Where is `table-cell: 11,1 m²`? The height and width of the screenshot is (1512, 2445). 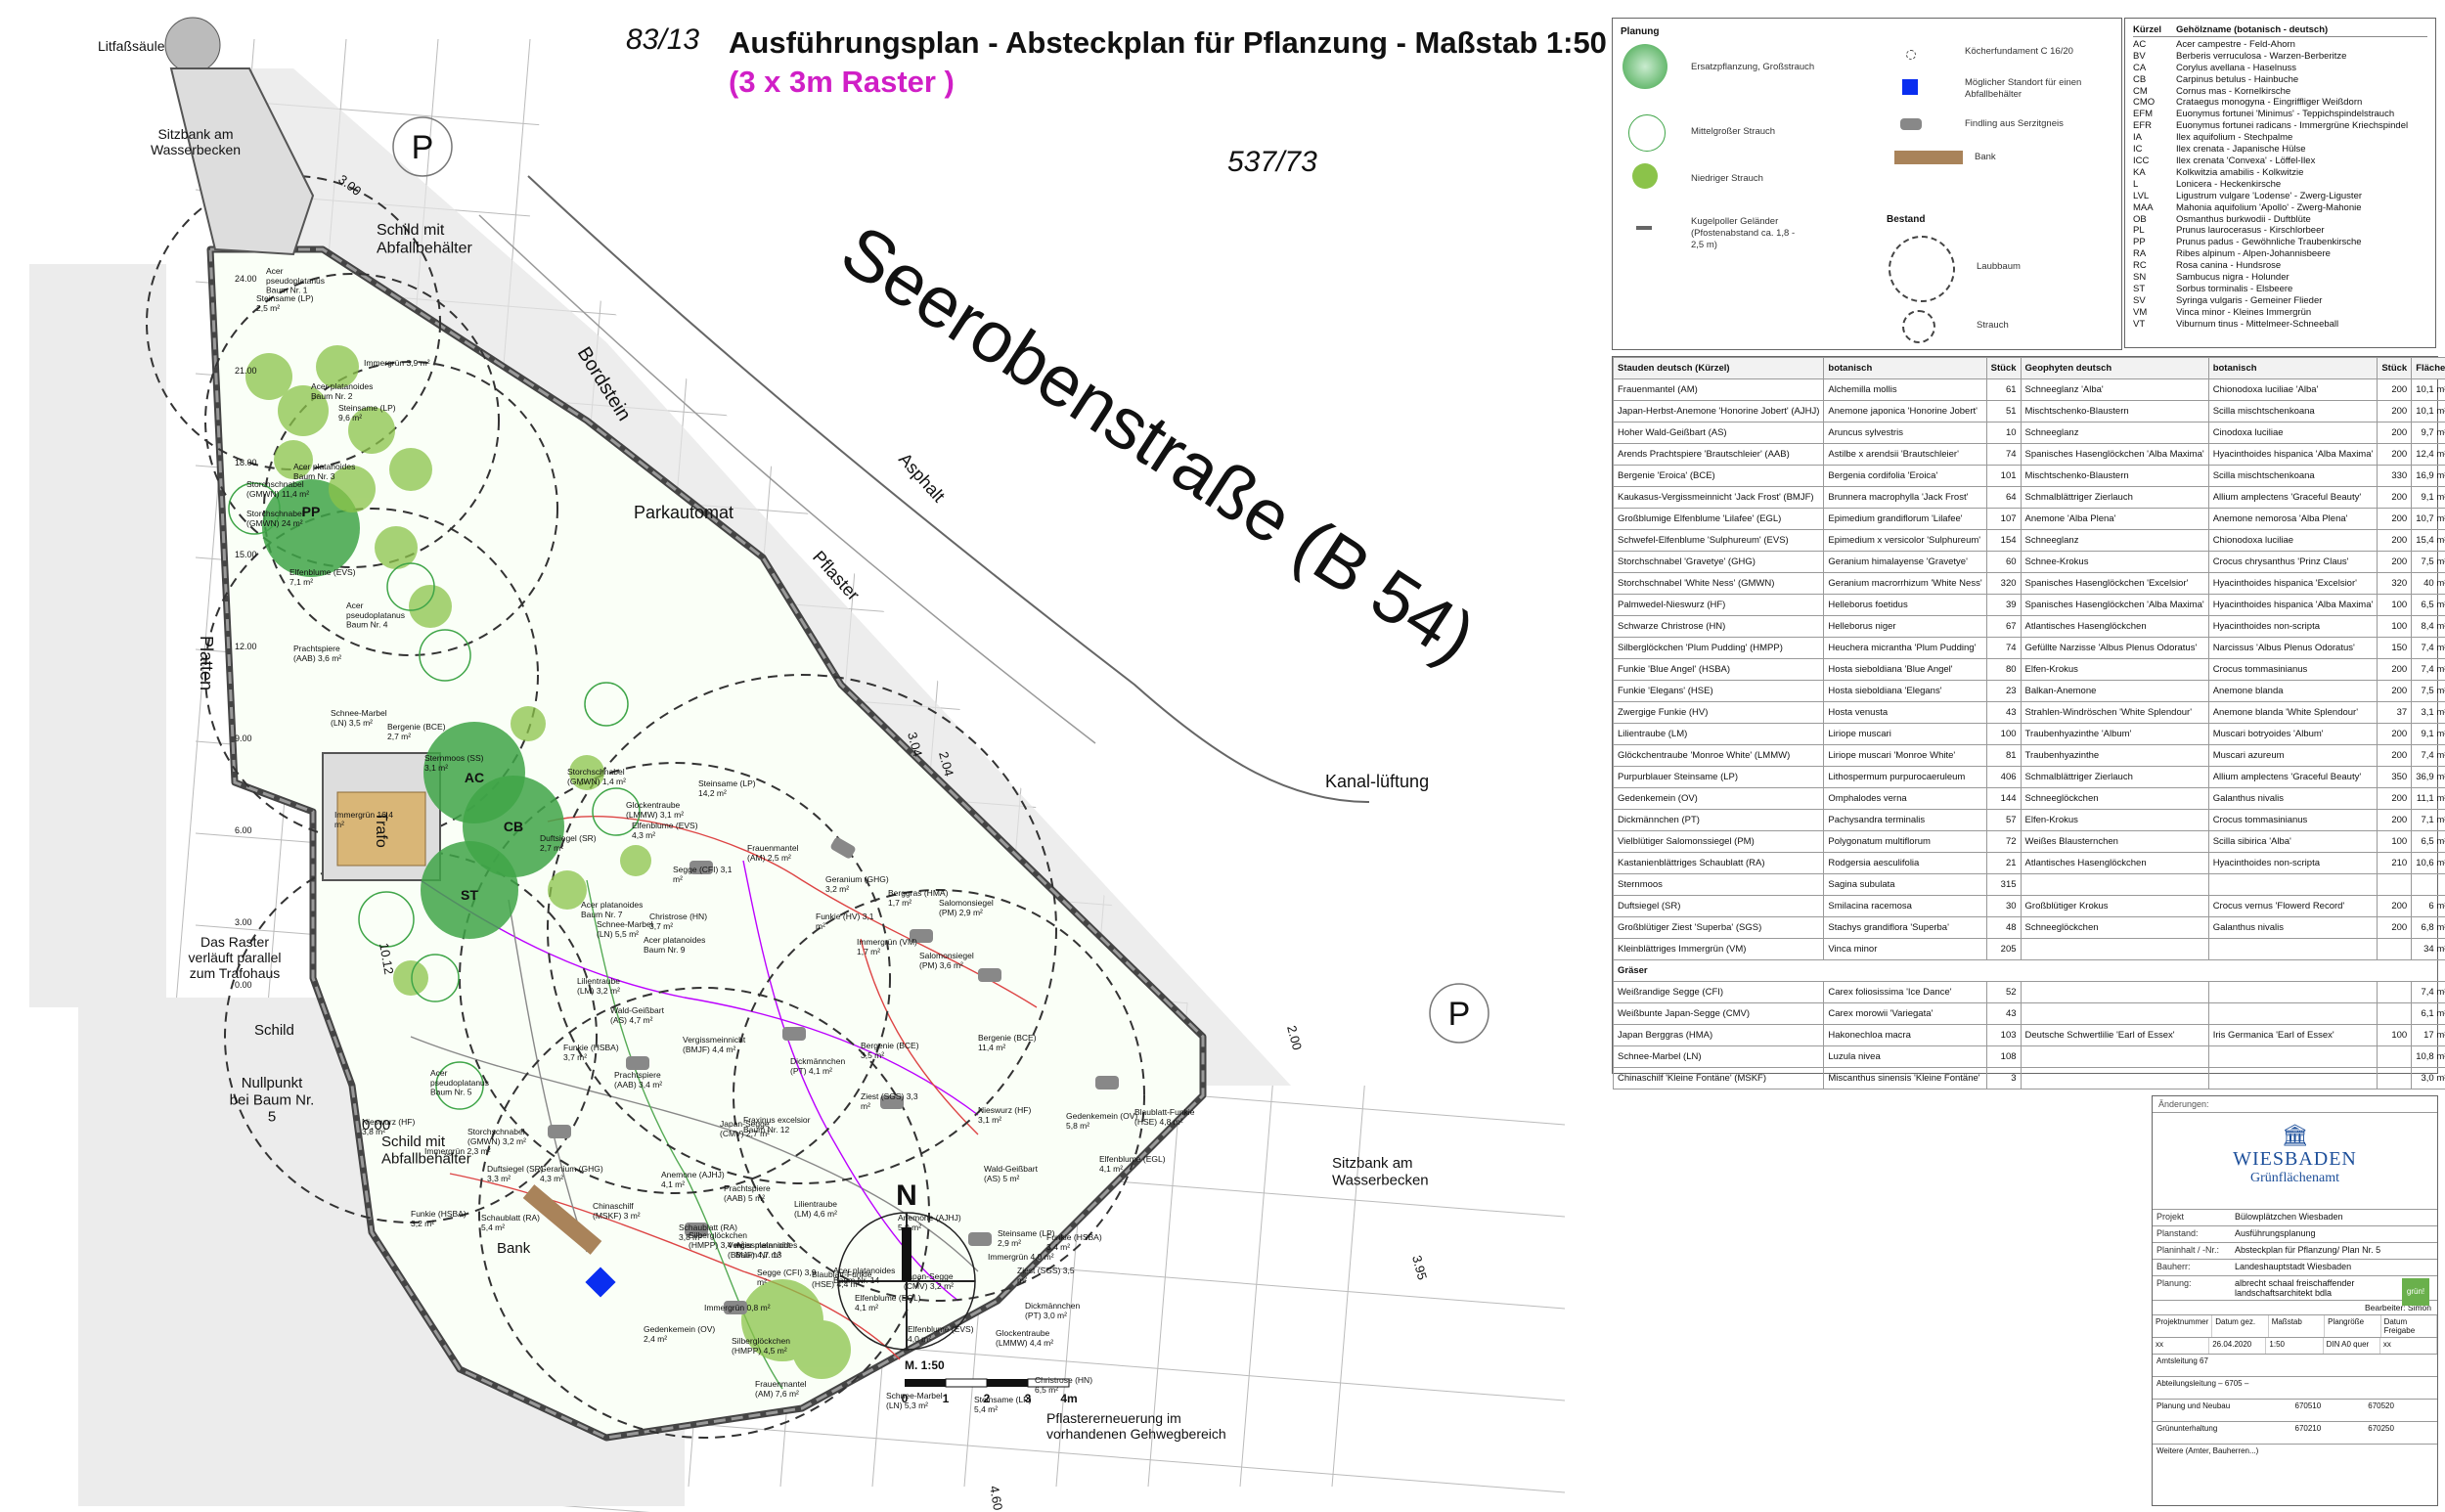
table-cell: 11,1 m² is located at coordinates (2428, 799).